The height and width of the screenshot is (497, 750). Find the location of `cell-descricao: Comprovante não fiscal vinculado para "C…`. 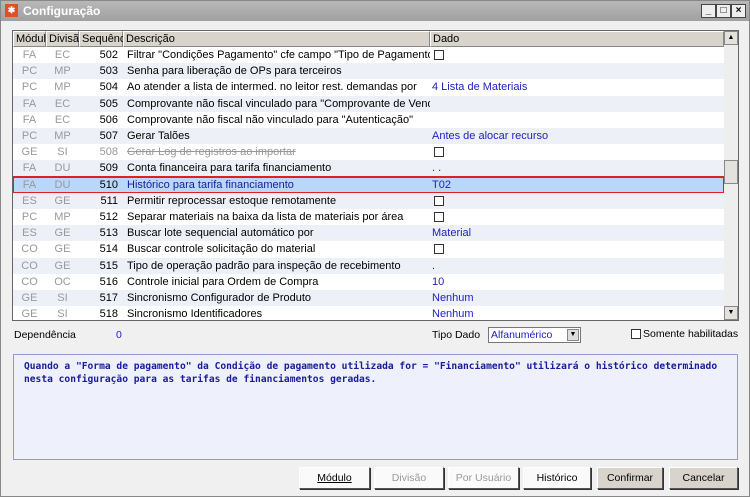

cell-descricao: Comprovante não fiscal vinculado para "C… is located at coordinates (278, 103).